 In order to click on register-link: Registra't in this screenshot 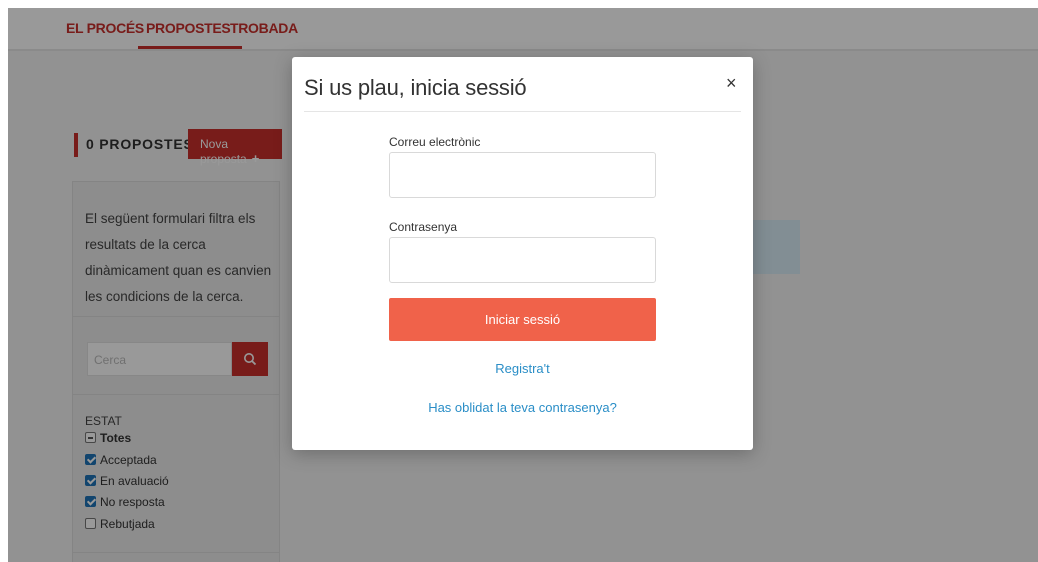, I will do `click(522, 368)`.